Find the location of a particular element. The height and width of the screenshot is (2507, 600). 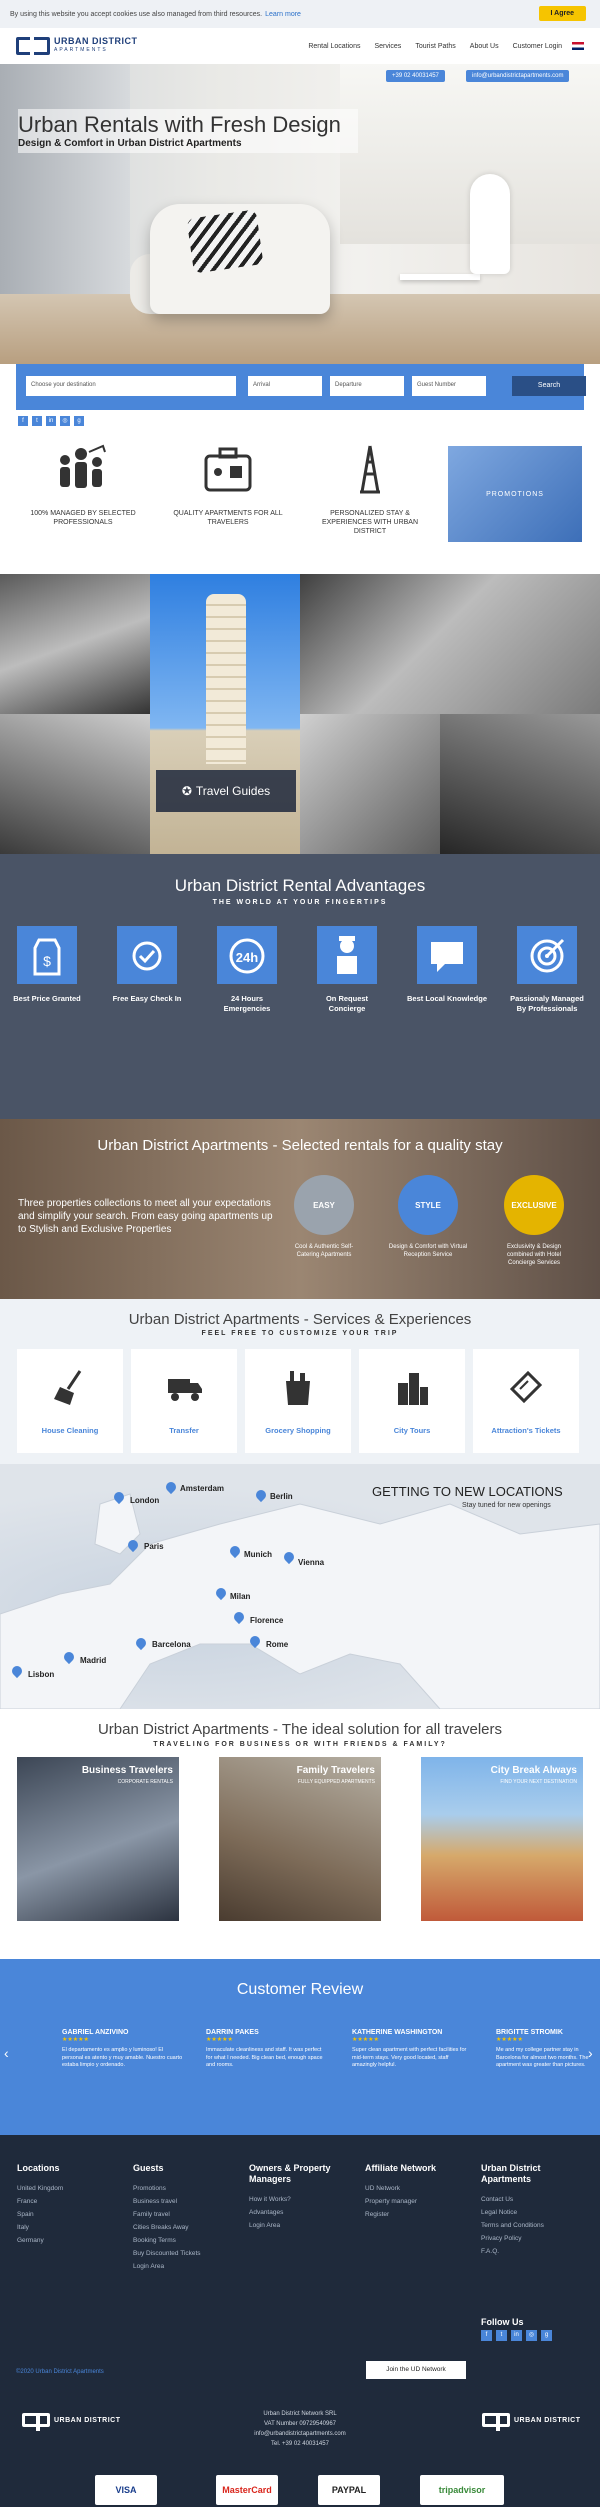

social-links: f t in ◎ g is located at coordinates (51, 421).